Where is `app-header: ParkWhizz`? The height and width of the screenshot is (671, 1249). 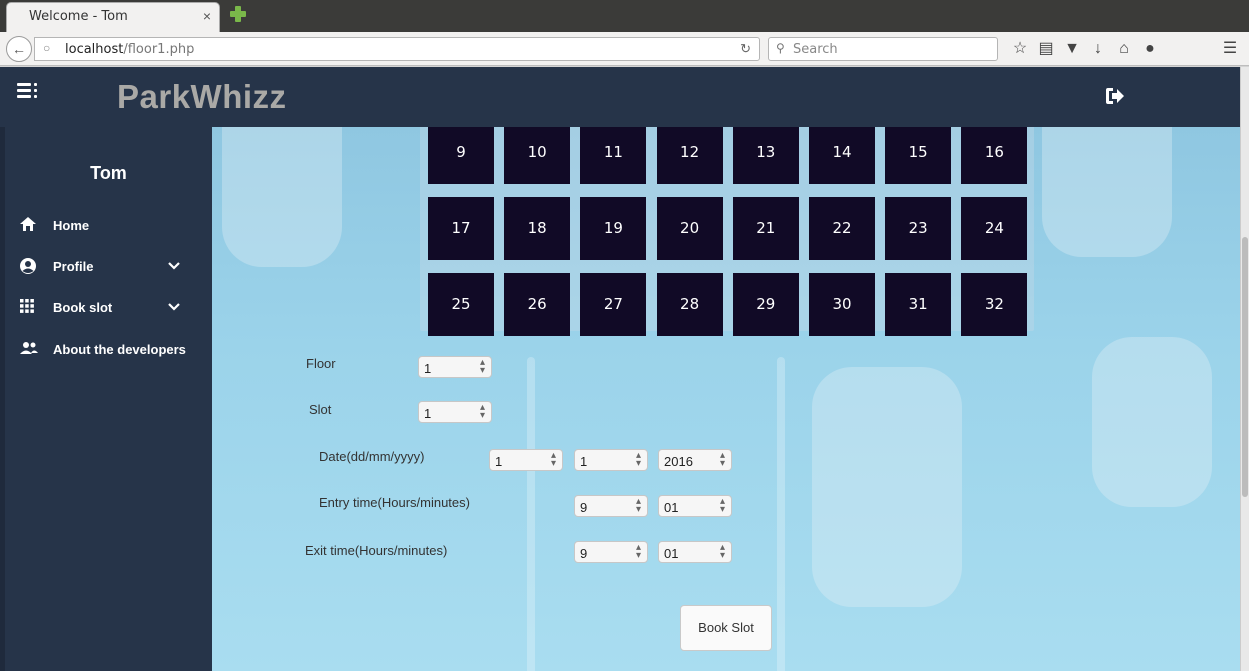
app-header: ParkWhizz is located at coordinates (620, 97).